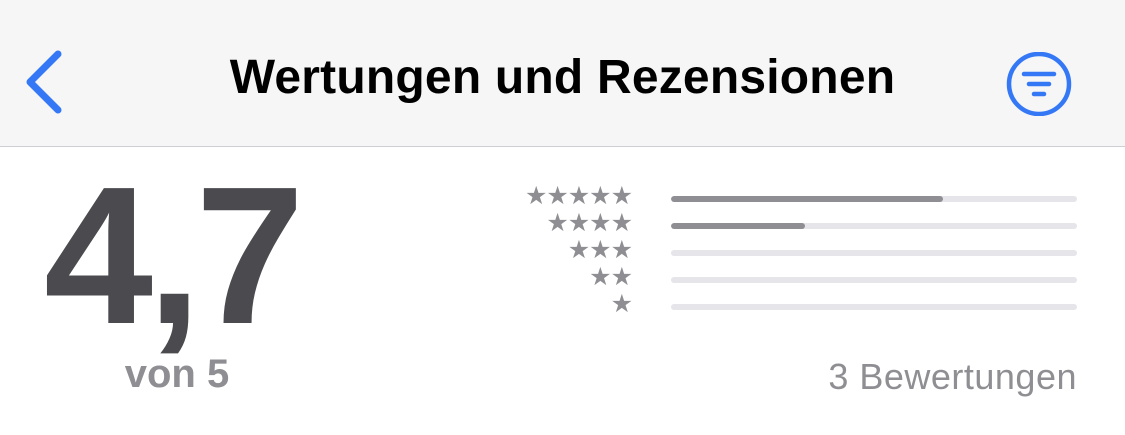 This screenshot has height=435, width=1125. What do you see at coordinates (952, 376) in the screenshot?
I see `rating-count: 3 Bewertungen` at bounding box center [952, 376].